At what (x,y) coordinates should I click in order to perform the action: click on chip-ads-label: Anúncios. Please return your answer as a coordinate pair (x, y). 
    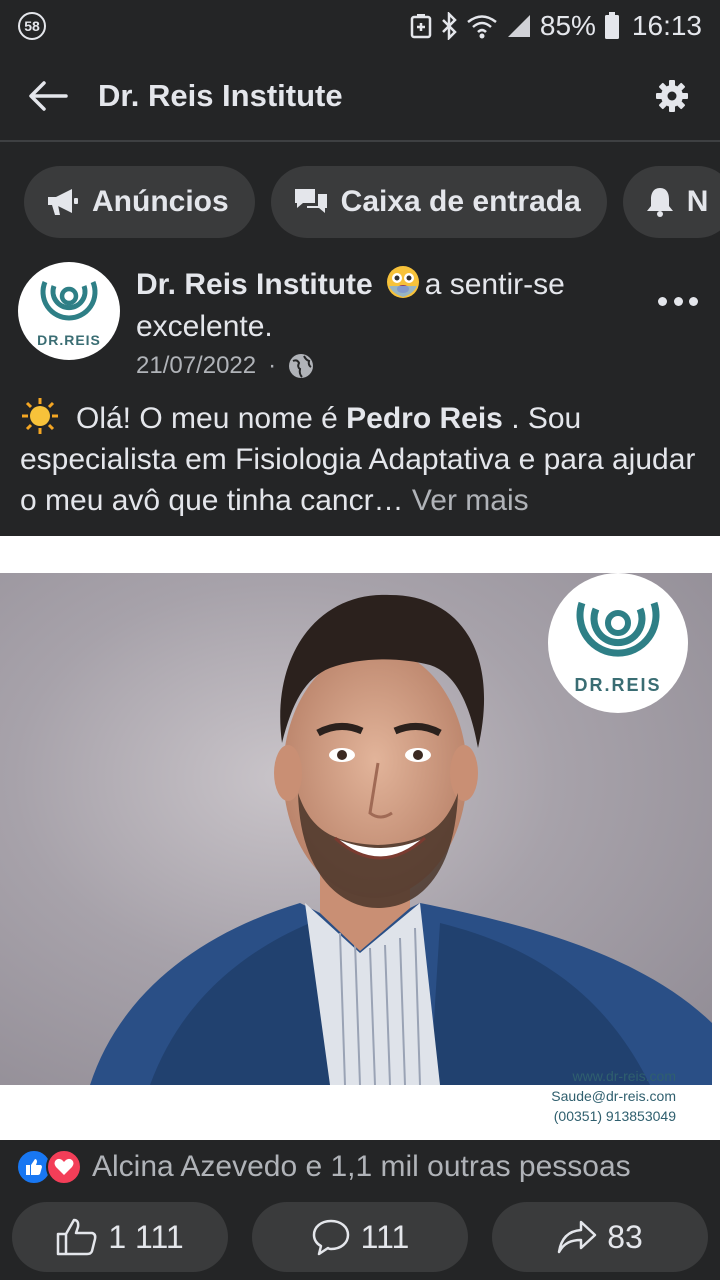
    Looking at the image, I should click on (160, 201).